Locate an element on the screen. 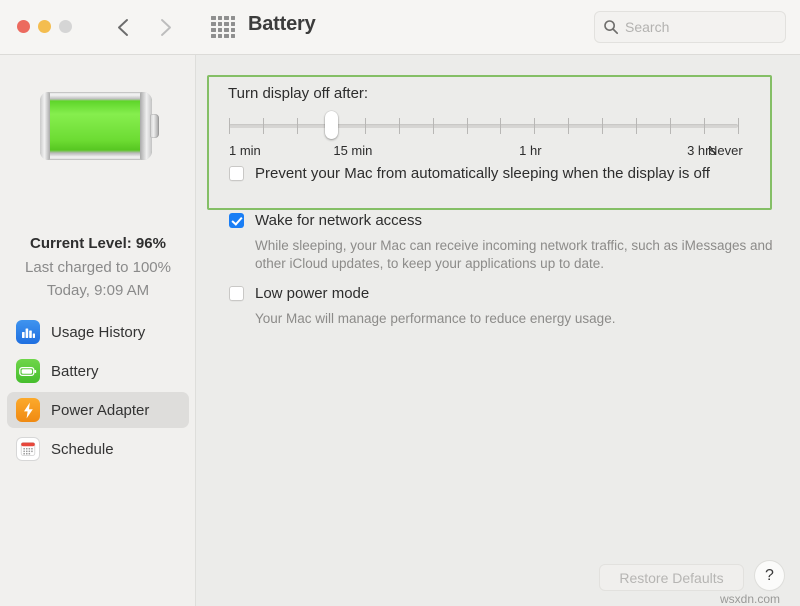 This screenshot has height=606, width=800. sidebar-item-schedule: Schedule is located at coordinates (98, 449).